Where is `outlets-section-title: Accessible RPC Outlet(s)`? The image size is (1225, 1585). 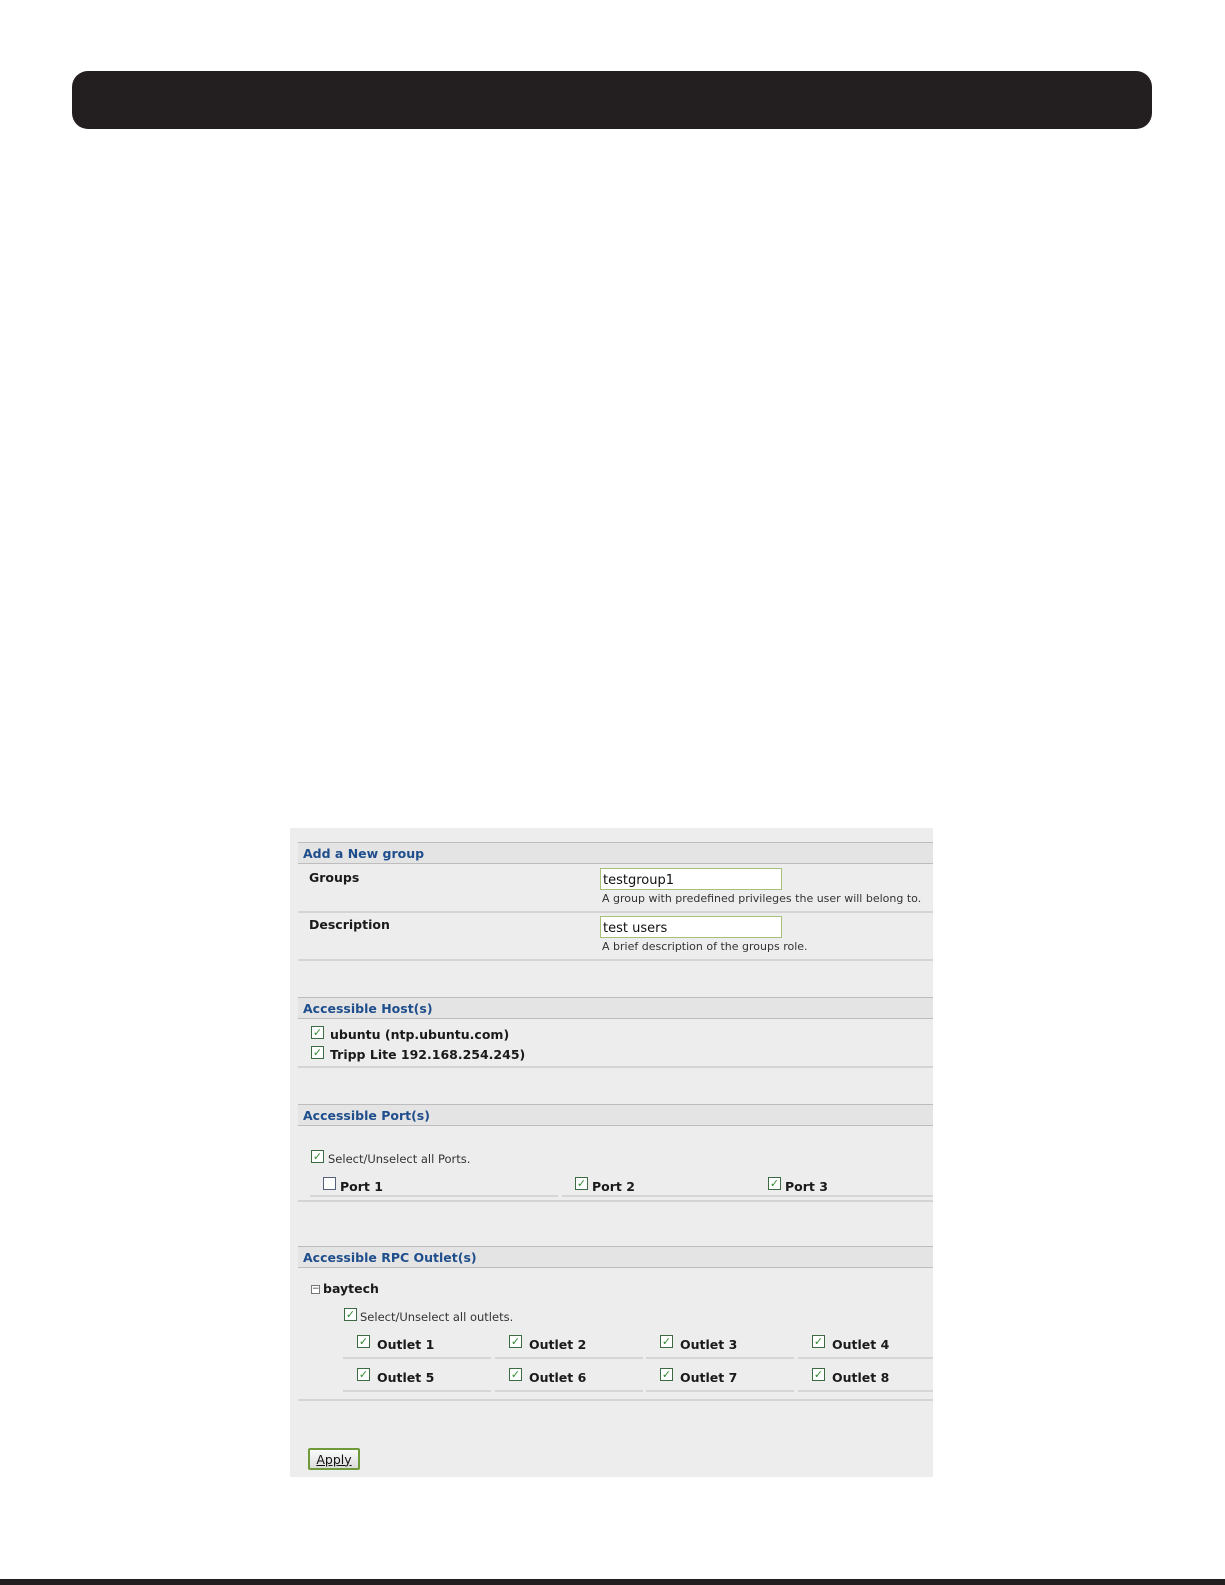
outlets-section-title: Accessible RPC Outlet(s) is located at coordinates (615, 1257).